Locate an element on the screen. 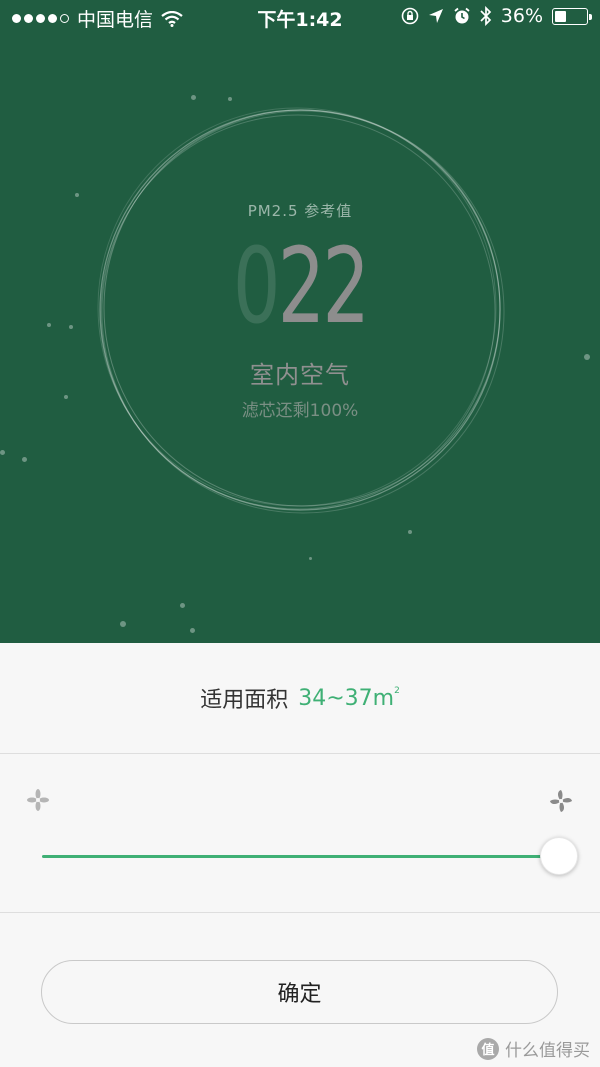 The image size is (600, 1067). pm-reading: 22 is located at coordinates (323, 286).